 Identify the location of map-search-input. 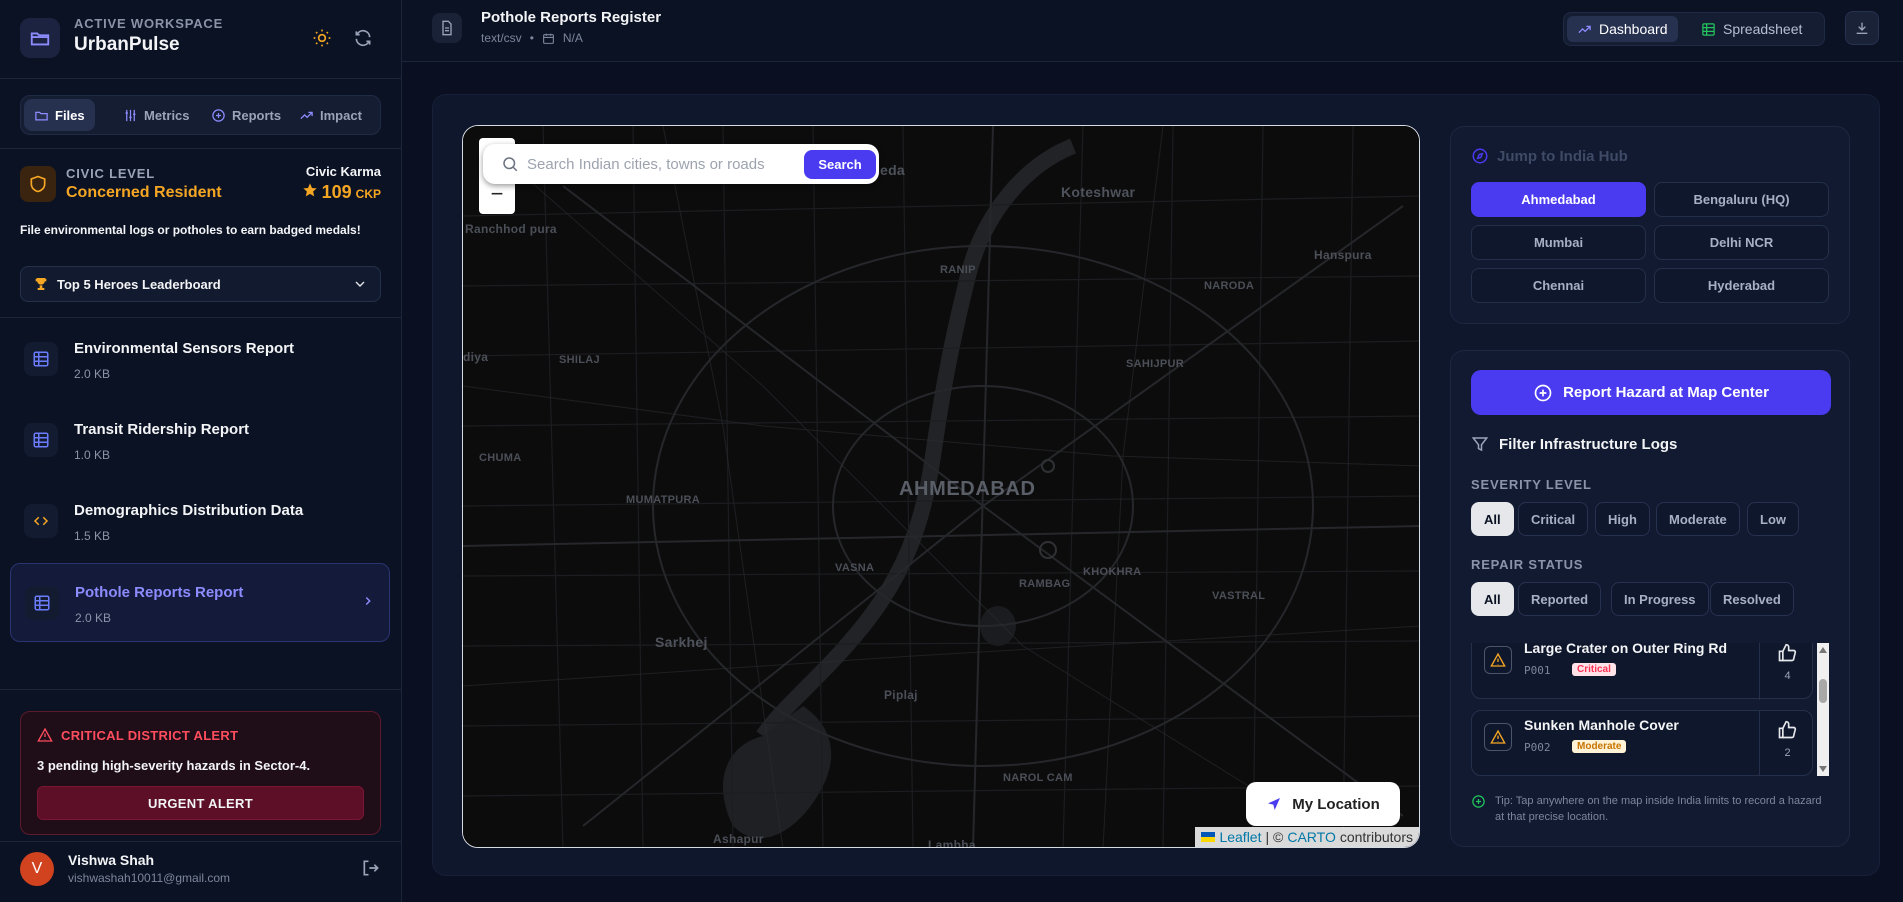
(658, 164).